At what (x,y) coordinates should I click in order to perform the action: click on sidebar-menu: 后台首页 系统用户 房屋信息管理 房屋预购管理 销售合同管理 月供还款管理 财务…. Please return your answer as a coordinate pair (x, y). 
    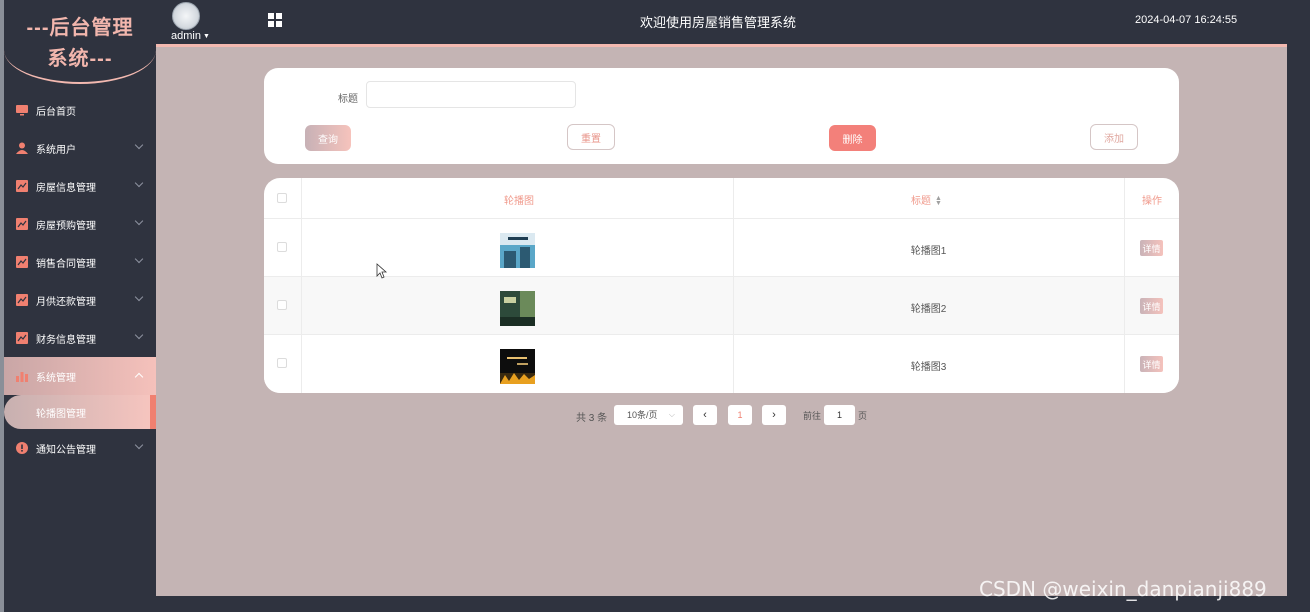
    Looking at the image, I should click on (80, 279).